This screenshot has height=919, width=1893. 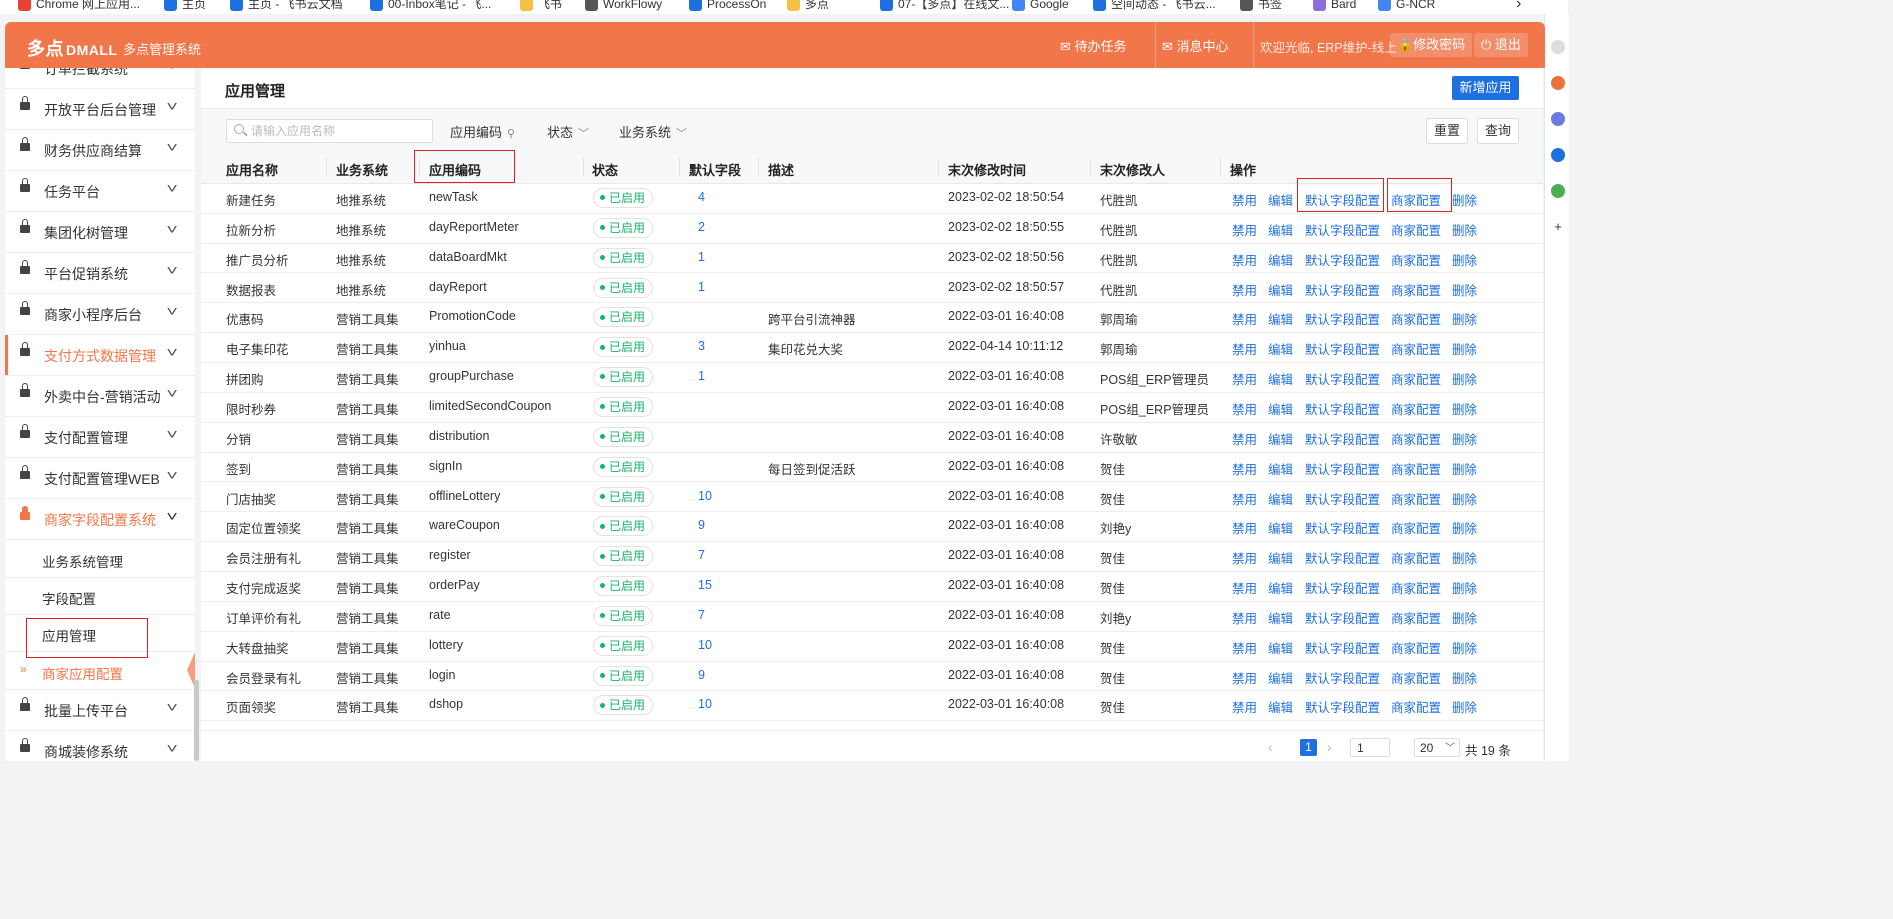 I want to click on bookmark-item: WorkFlowy, so click(x=623, y=6).